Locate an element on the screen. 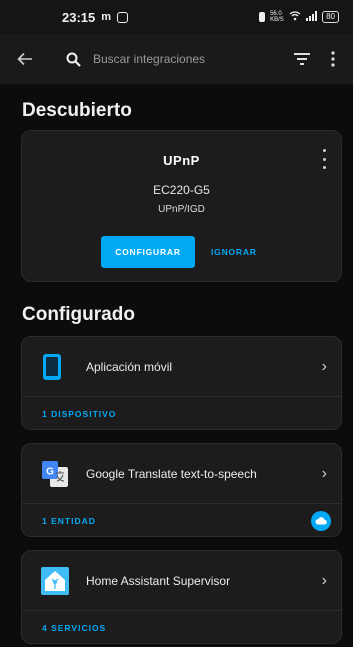 This screenshot has height=647, width=353. integration-header: Aplicación móvil › is located at coordinates (181, 367).